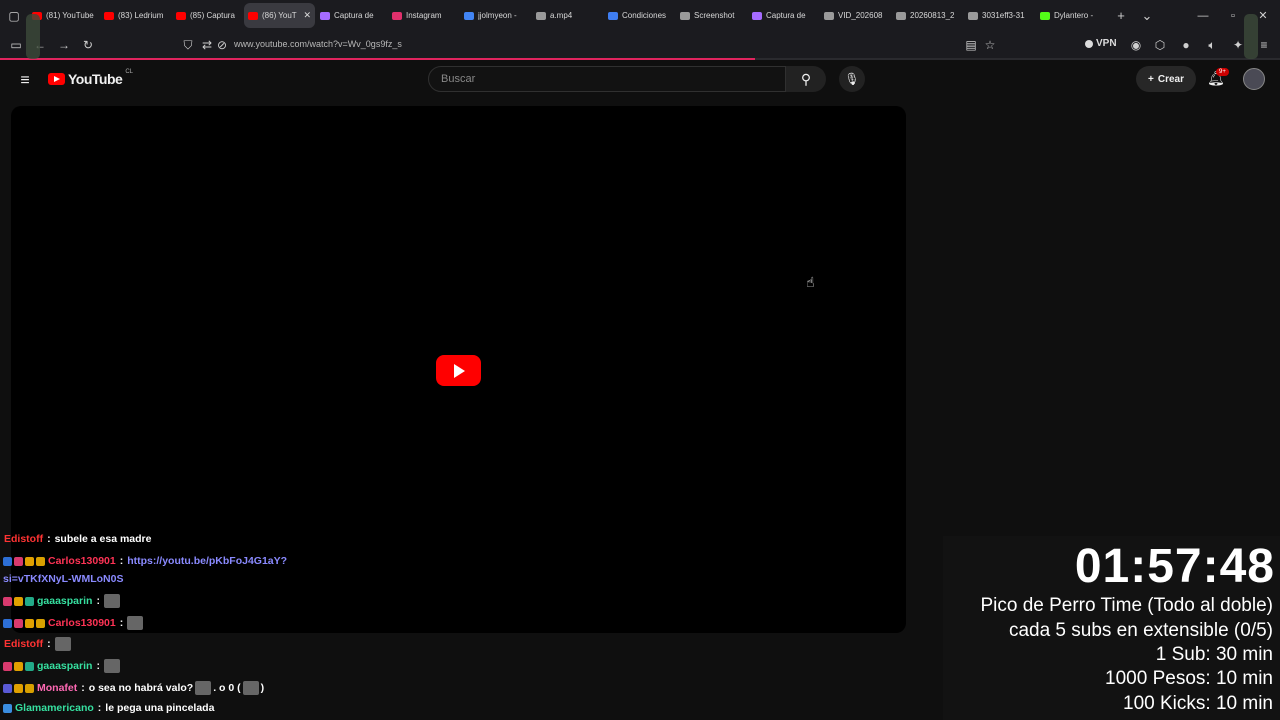 Image resolution: width=1280 pixels, height=720 pixels. Describe the element at coordinates (160, 708) in the screenshot. I see `chat-text: le pega una pincelada` at that location.